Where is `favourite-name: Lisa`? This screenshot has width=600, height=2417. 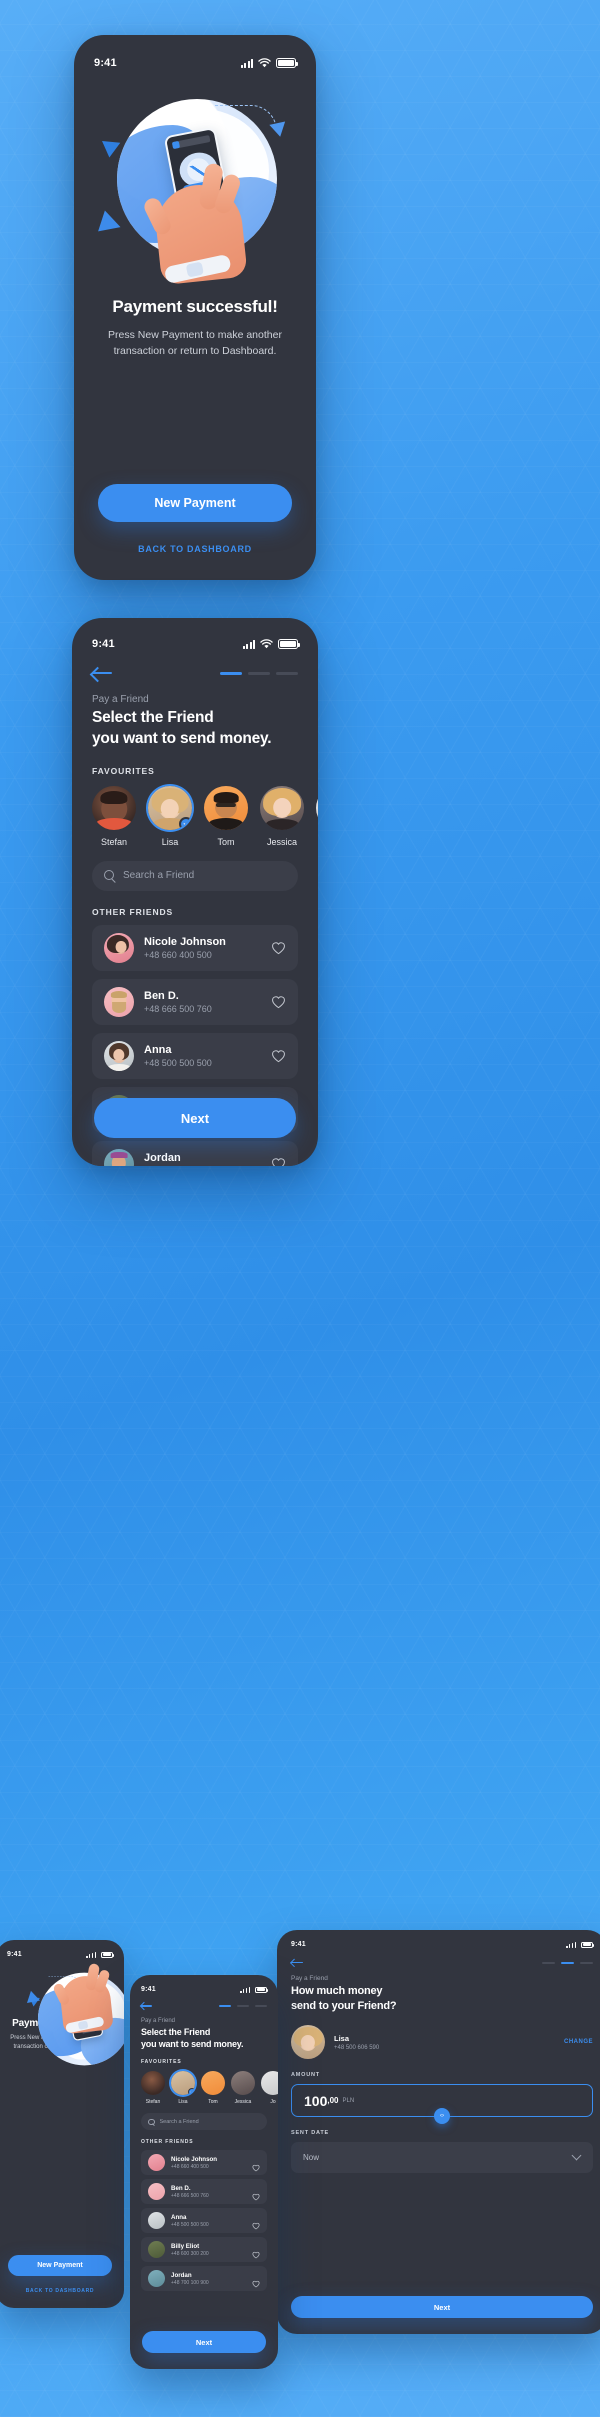 favourite-name: Lisa is located at coordinates (183, 2102).